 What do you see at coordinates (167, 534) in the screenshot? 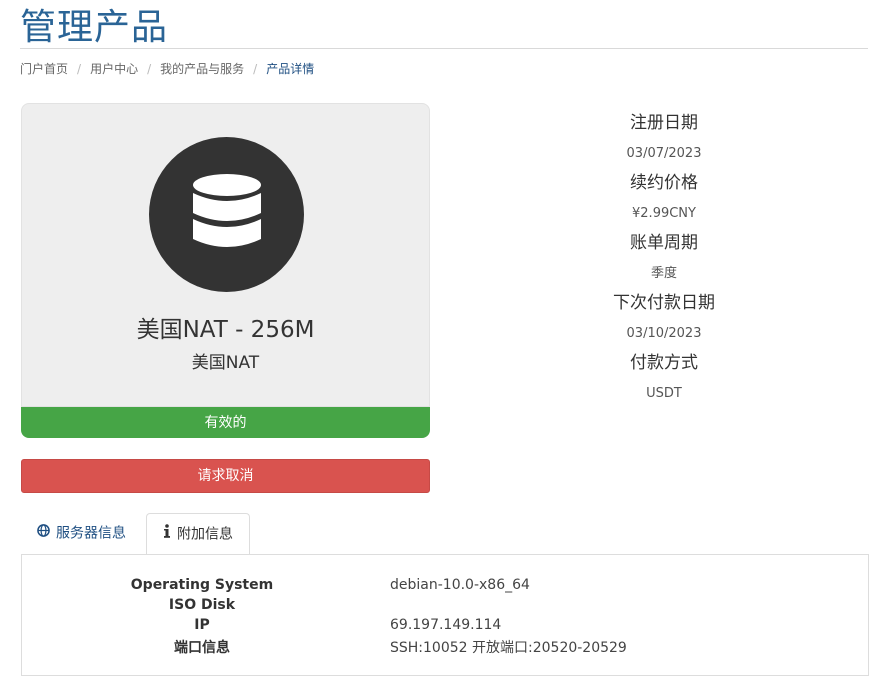
I see `info-icon` at bounding box center [167, 534].